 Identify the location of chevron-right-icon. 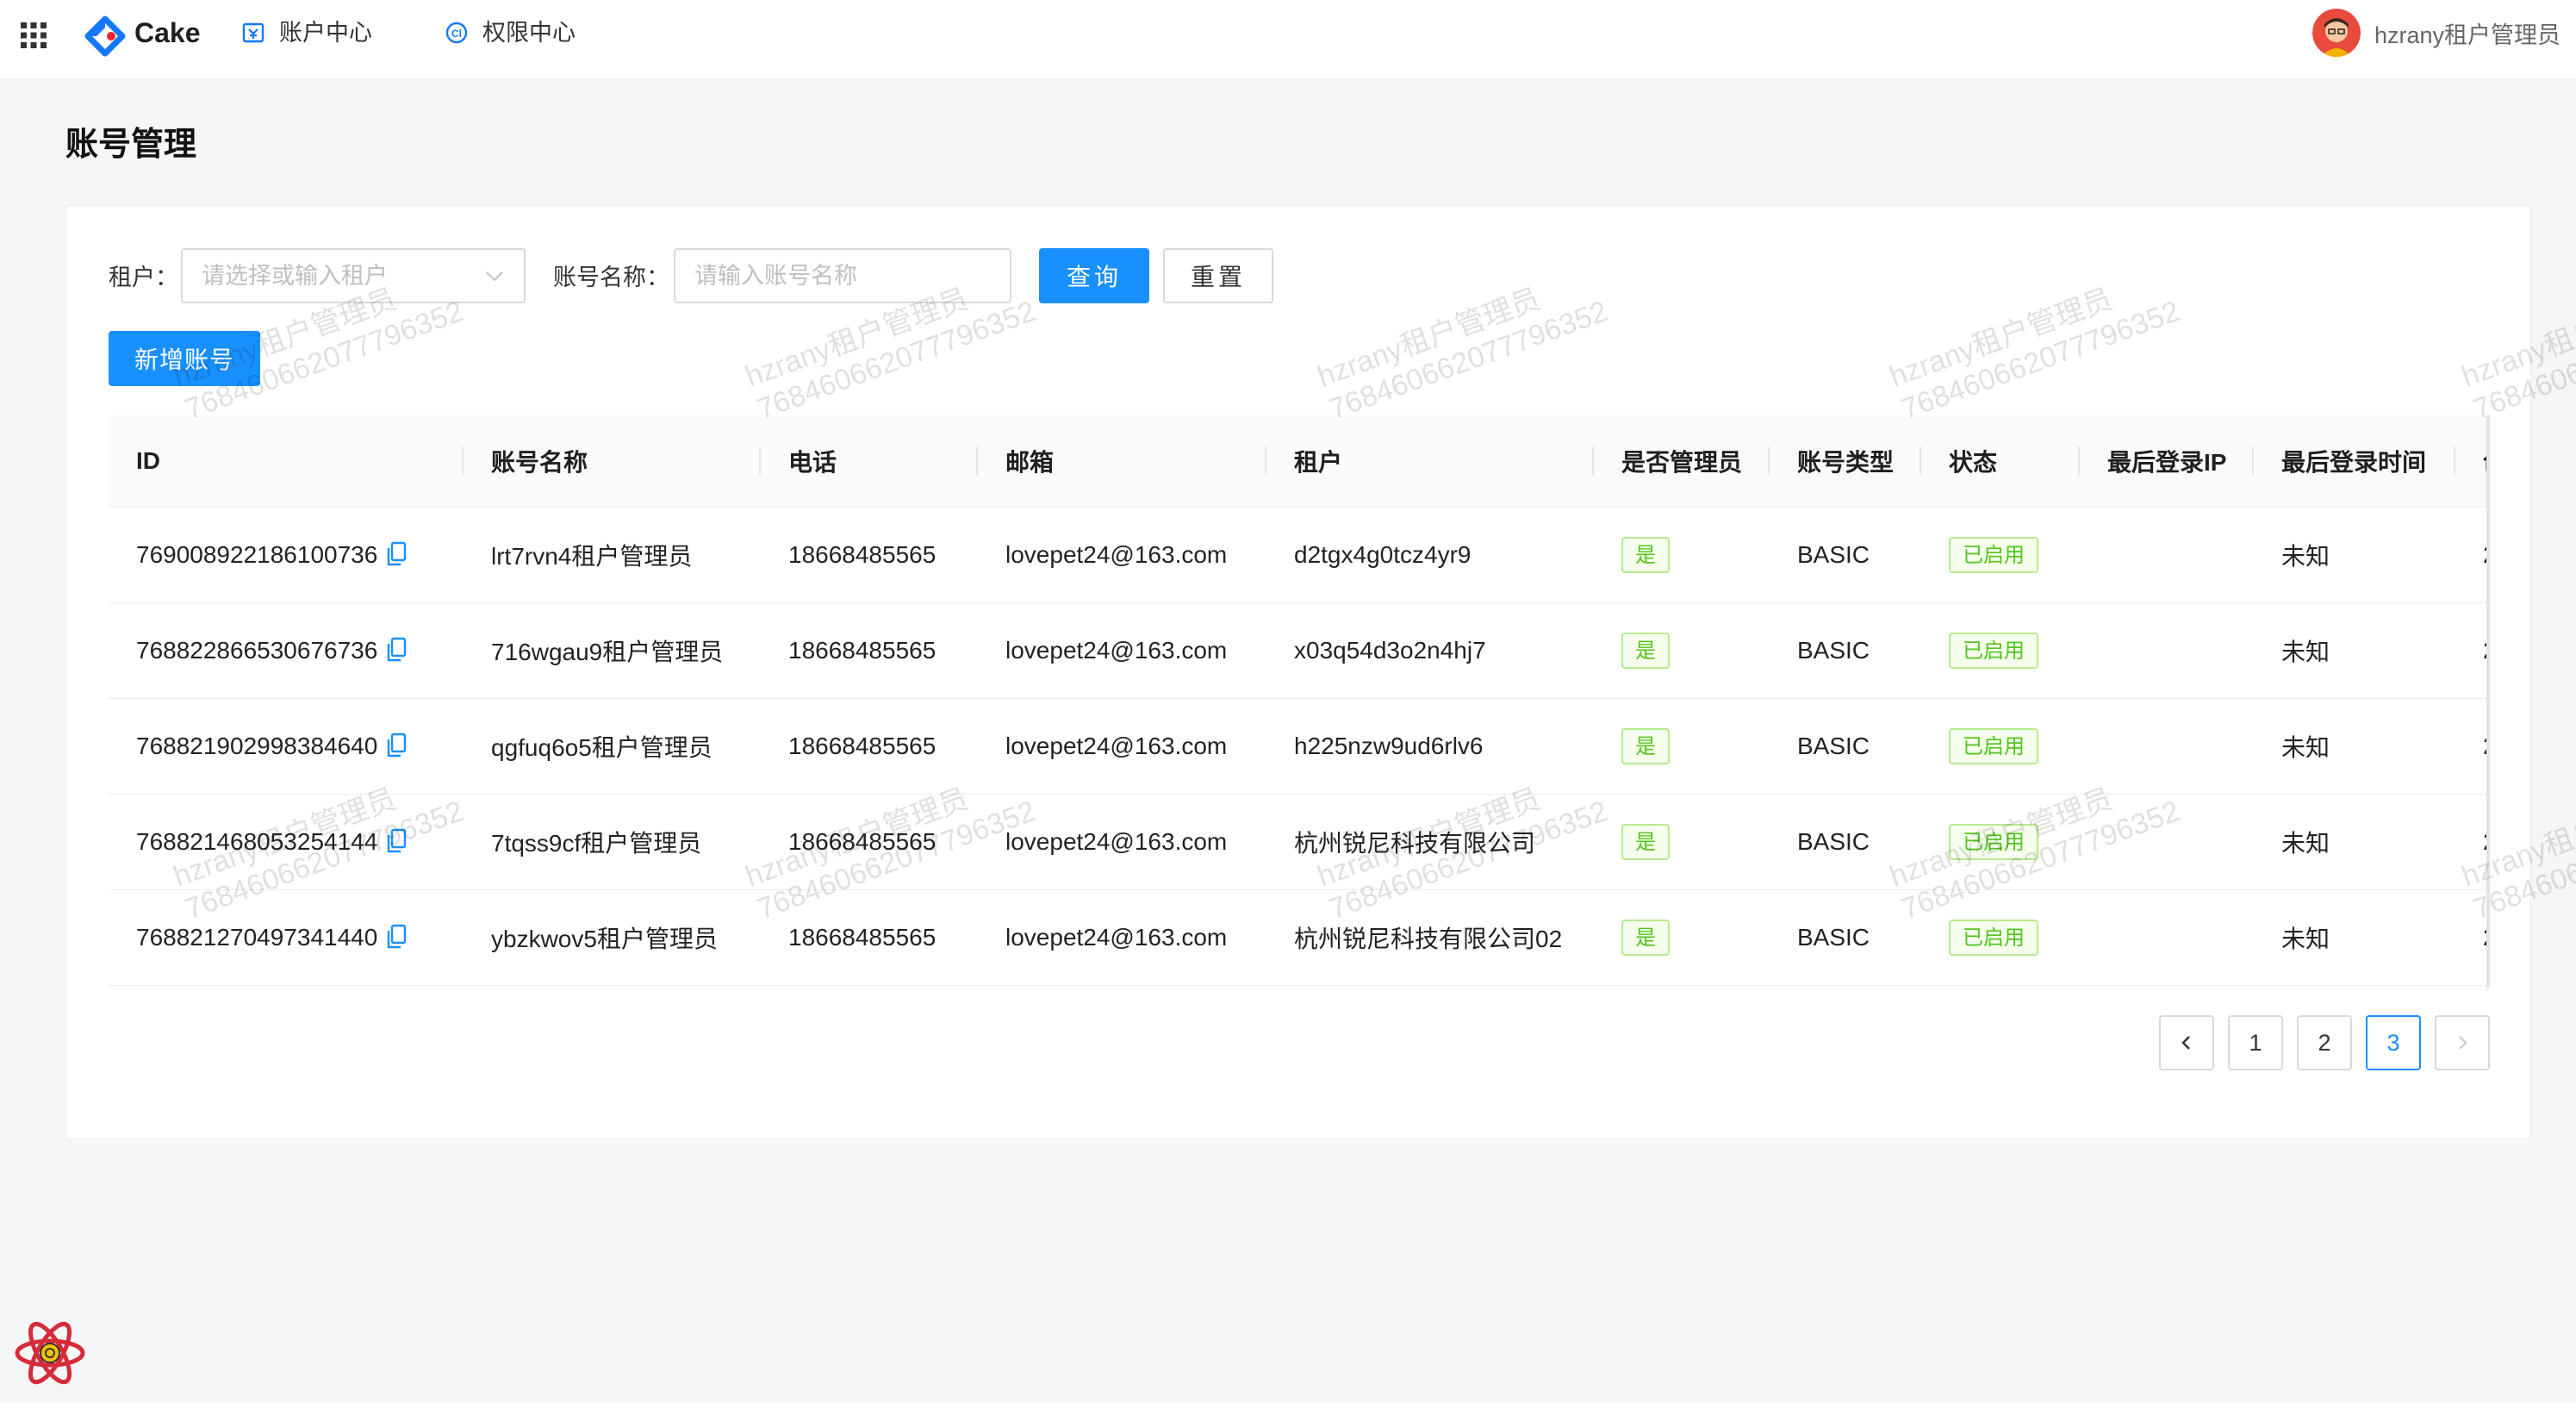
(2463, 1043).